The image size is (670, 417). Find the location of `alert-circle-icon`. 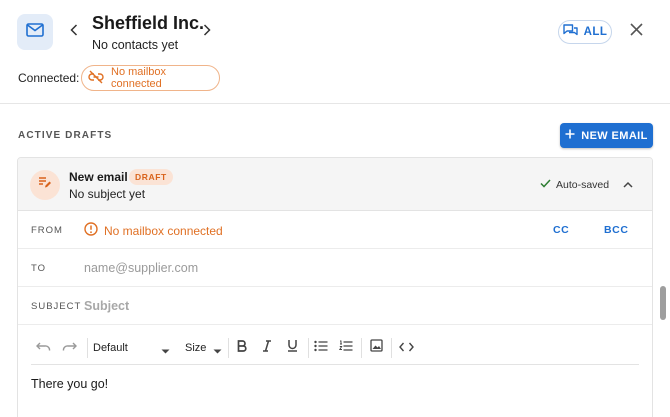

alert-circle-icon is located at coordinates (91, 230).